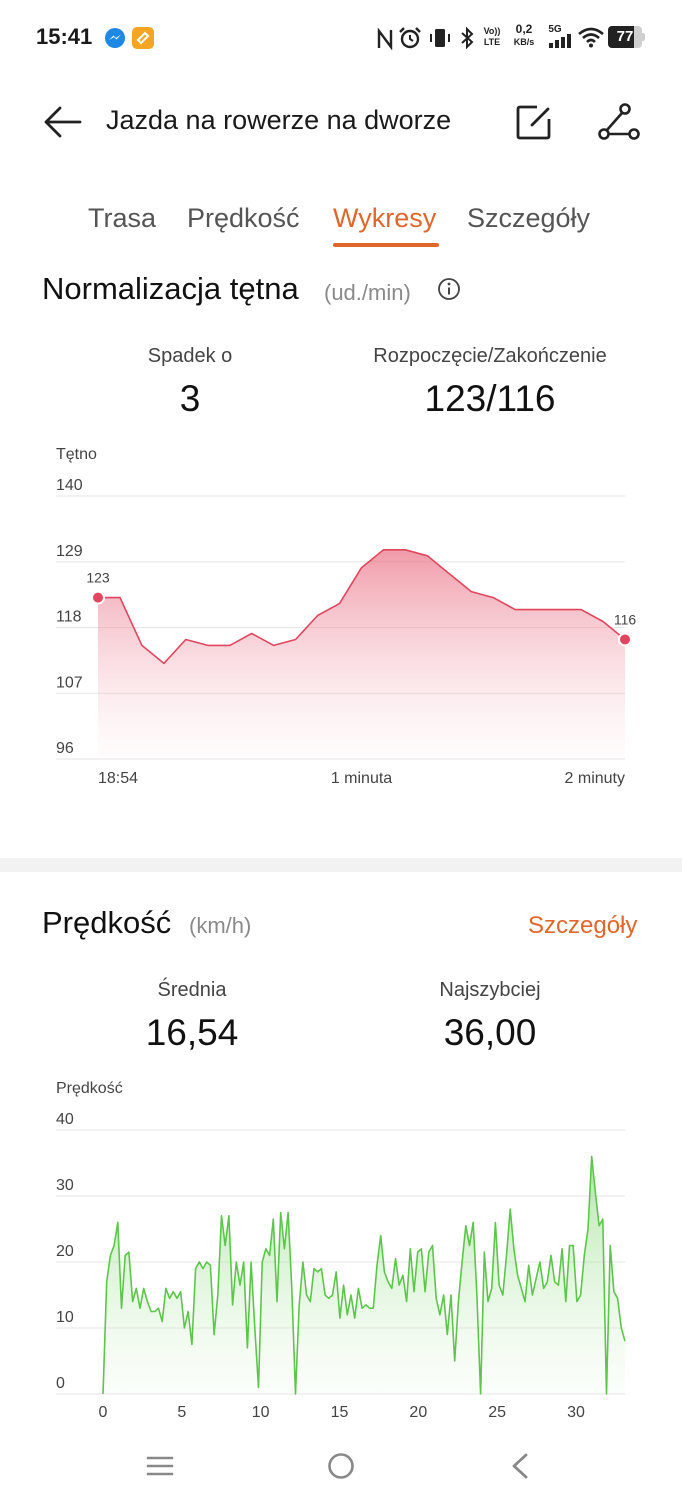 This screenshot has width=682, height=1500. I want to click on signal-icon, so click(560, 41).